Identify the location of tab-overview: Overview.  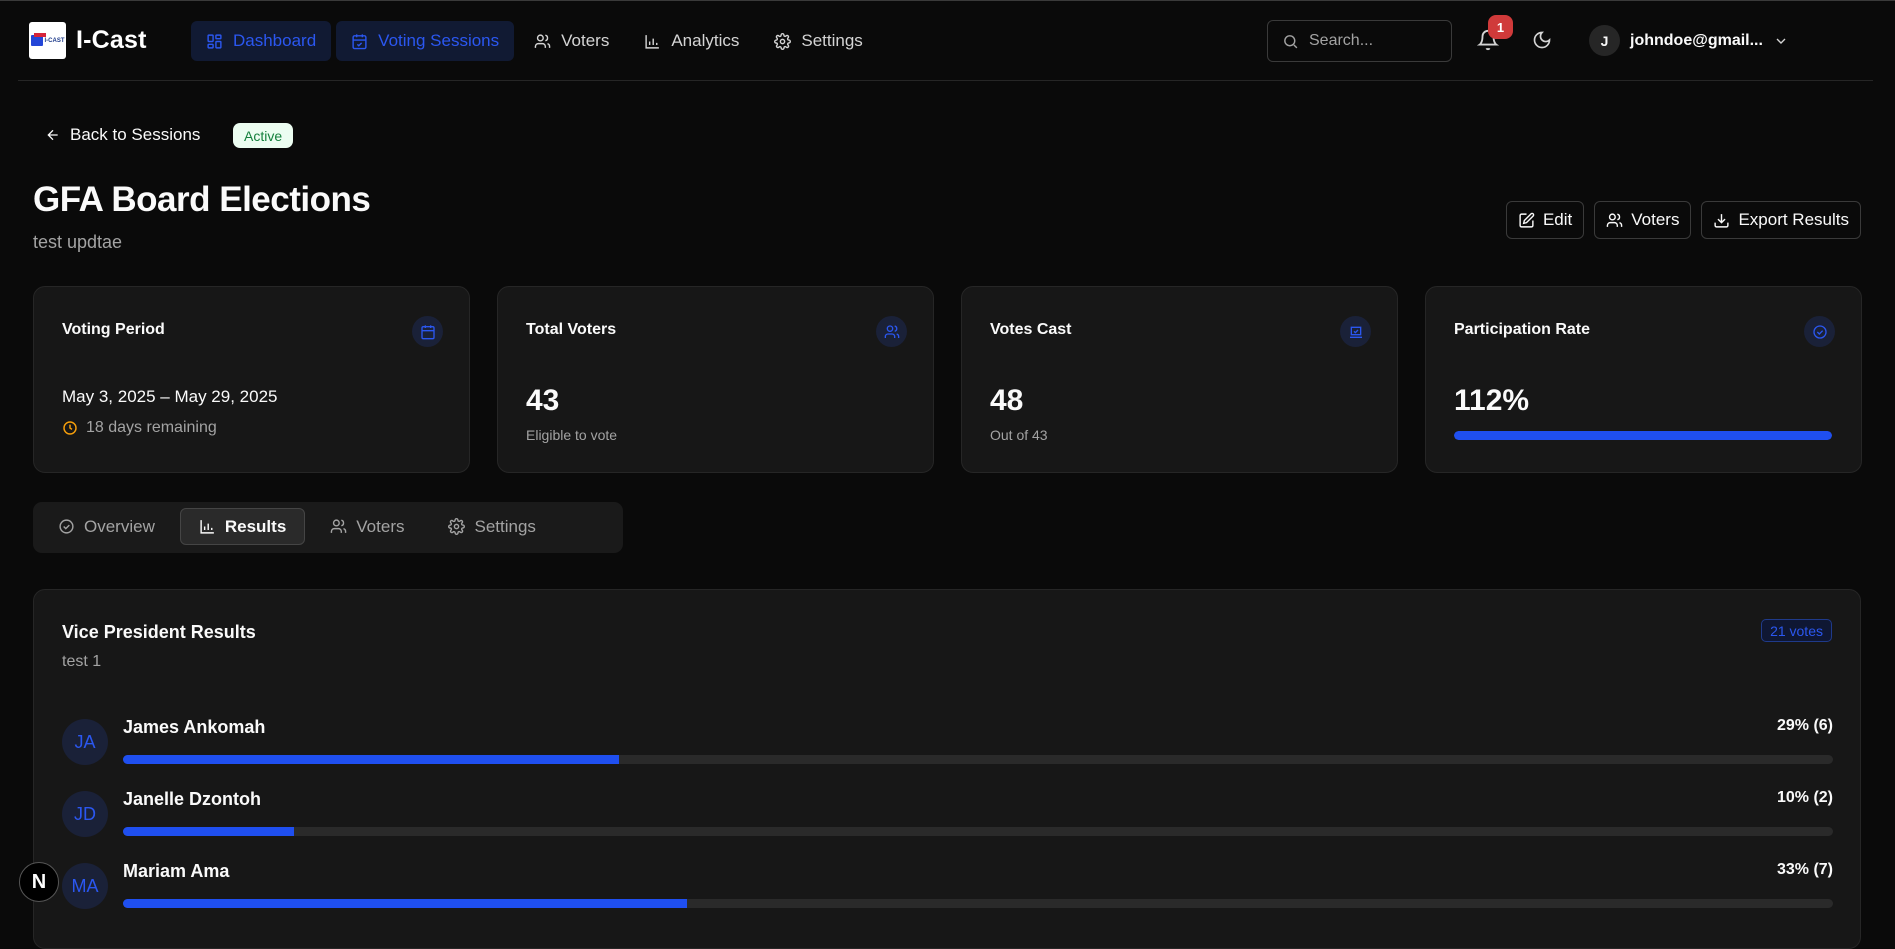
(106, 526).